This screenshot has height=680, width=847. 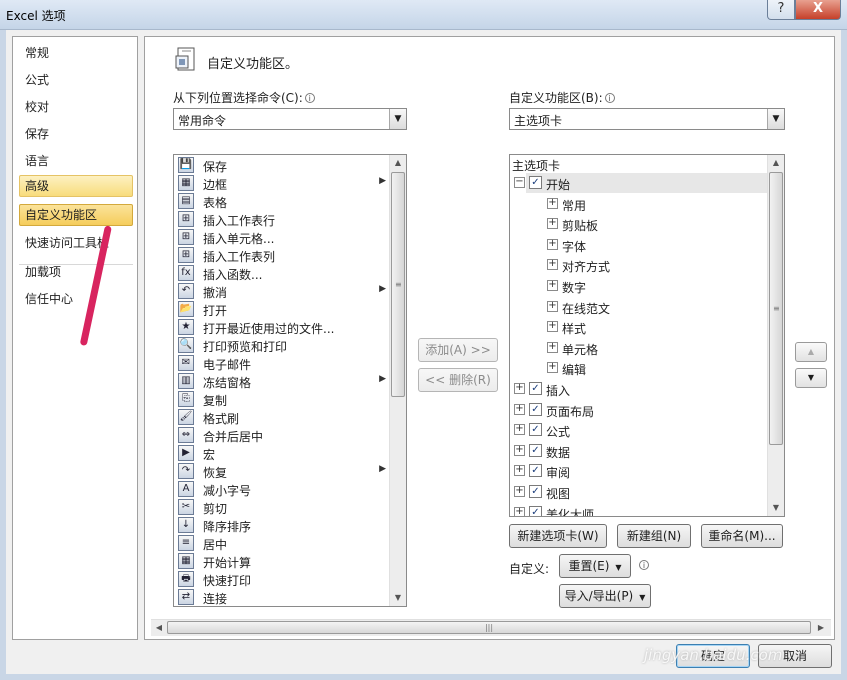 What do you see at coordinates (821, 628) in the screenshot?
I see `scroll-right-icon: ▶` at bounding box center [821, 628].